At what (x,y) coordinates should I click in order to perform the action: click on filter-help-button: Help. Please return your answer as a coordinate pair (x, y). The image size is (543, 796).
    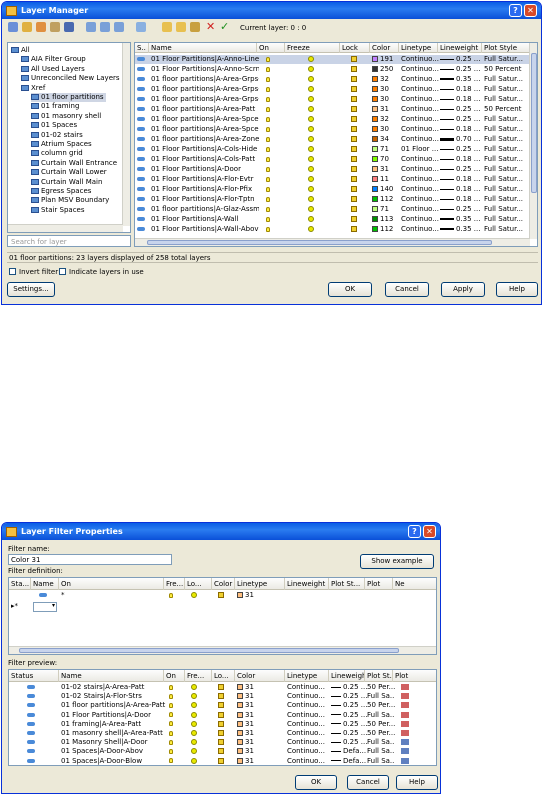
    Looking at the image, I should click on (417, 782).